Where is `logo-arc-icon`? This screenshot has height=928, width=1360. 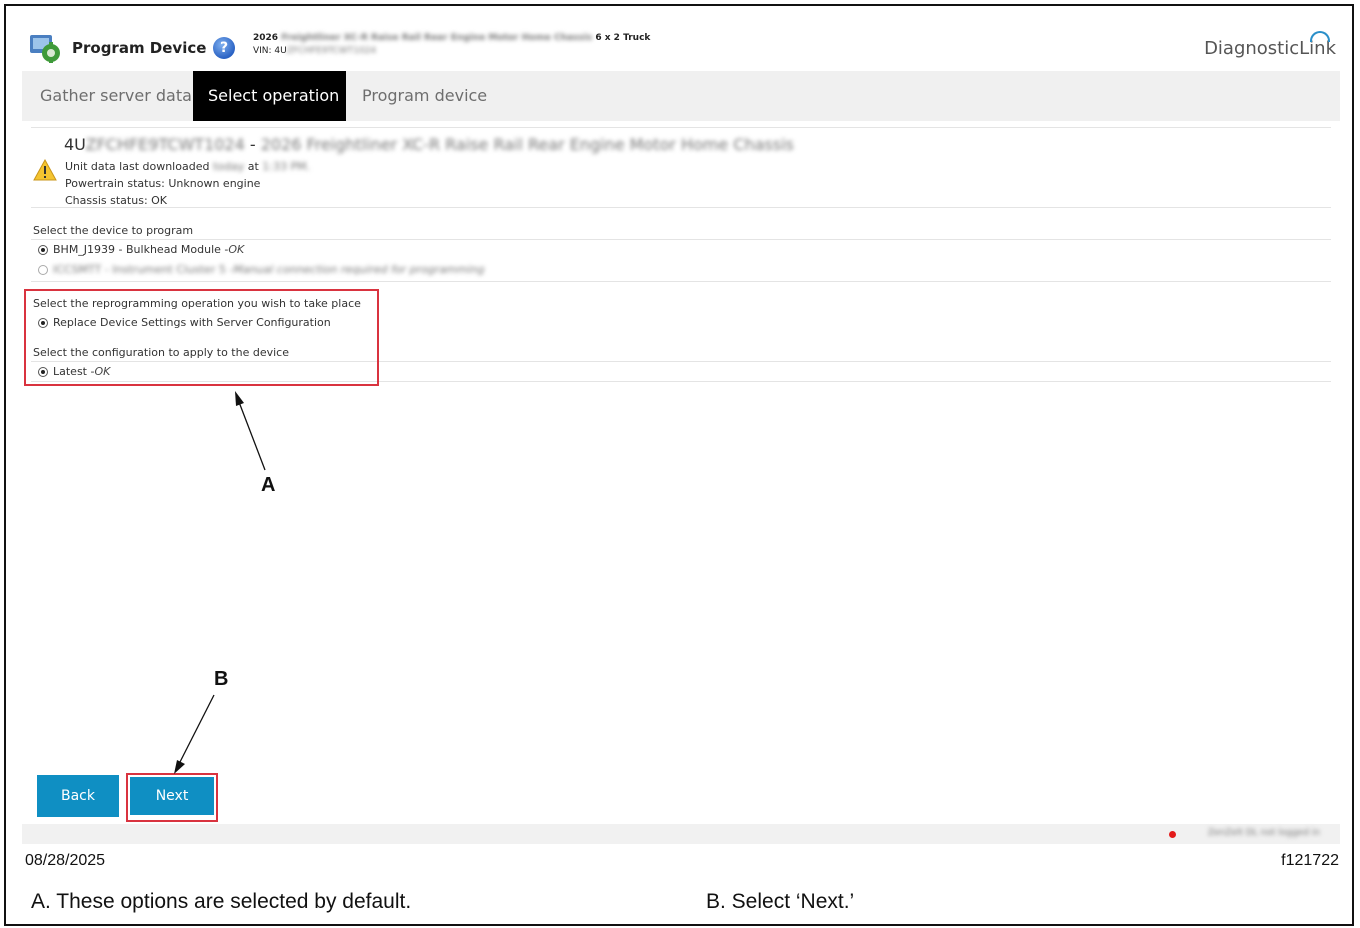
logo-arc-icon is located at coordinates (1320, 36).